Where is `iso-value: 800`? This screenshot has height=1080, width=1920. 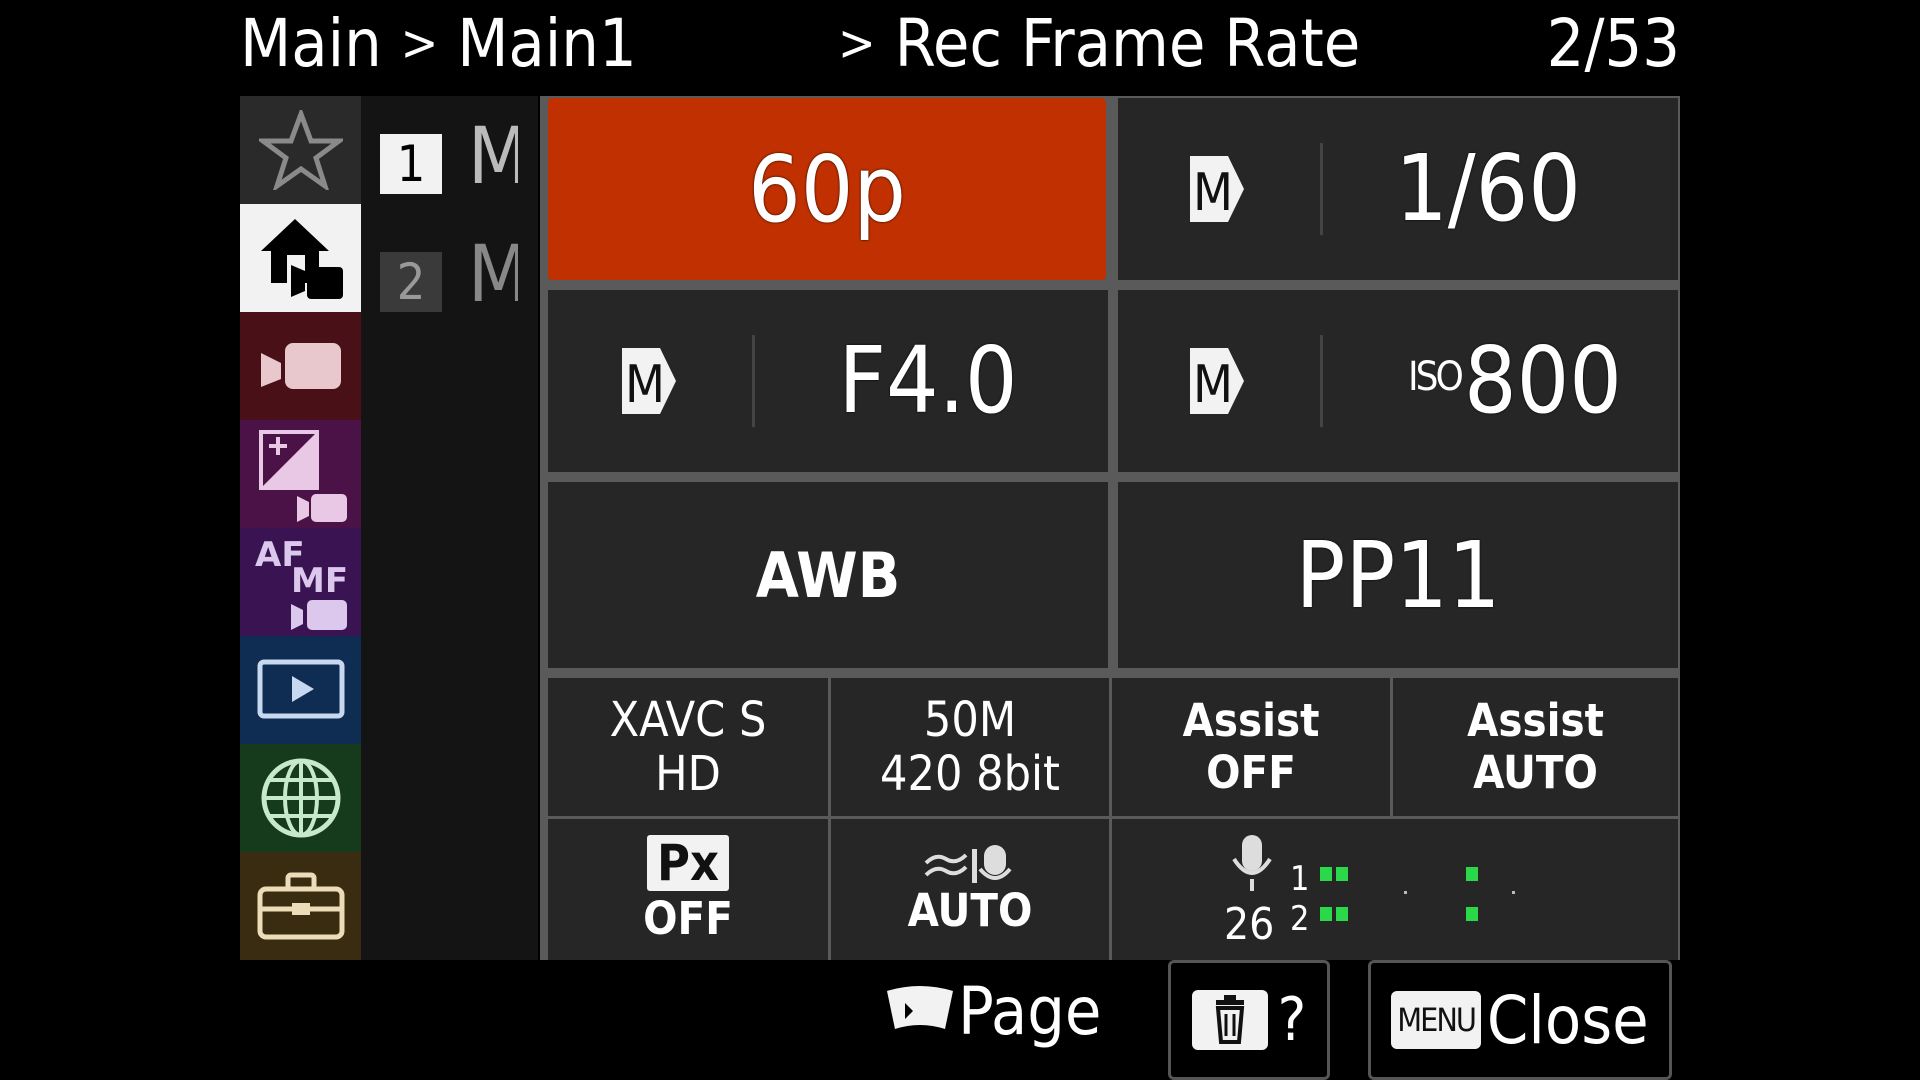
iso-value: 800 is located at coordinates (1543, 380).